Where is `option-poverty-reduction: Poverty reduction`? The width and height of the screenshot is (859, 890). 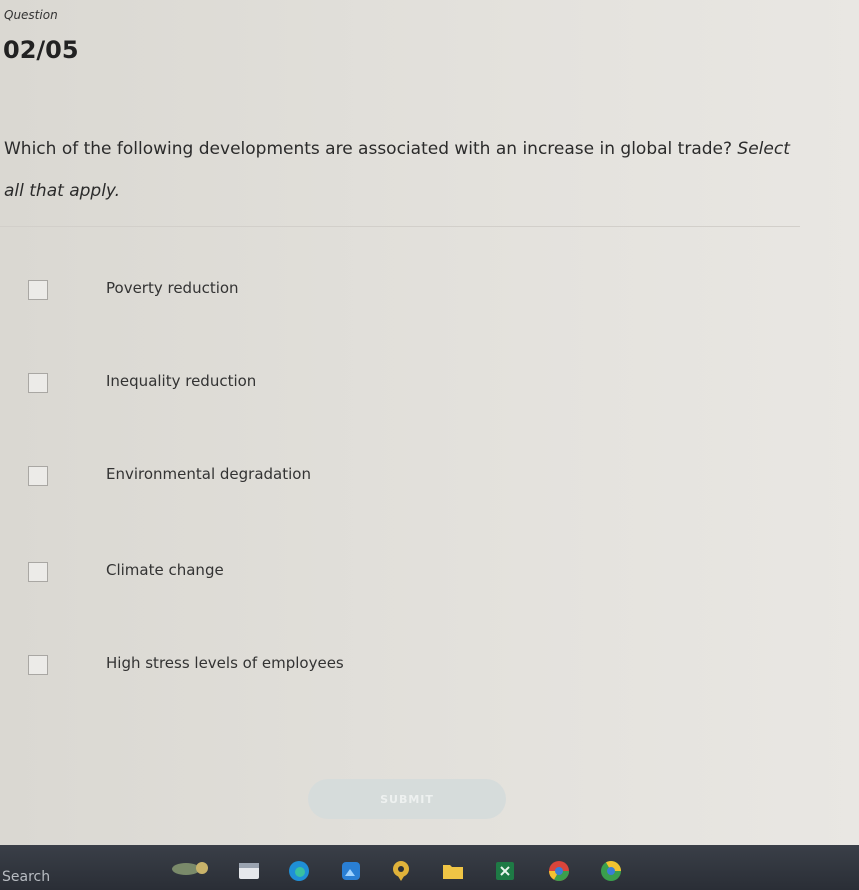 option-poverty-reduction: Poverty reduction is located at coordinates (278, 291).